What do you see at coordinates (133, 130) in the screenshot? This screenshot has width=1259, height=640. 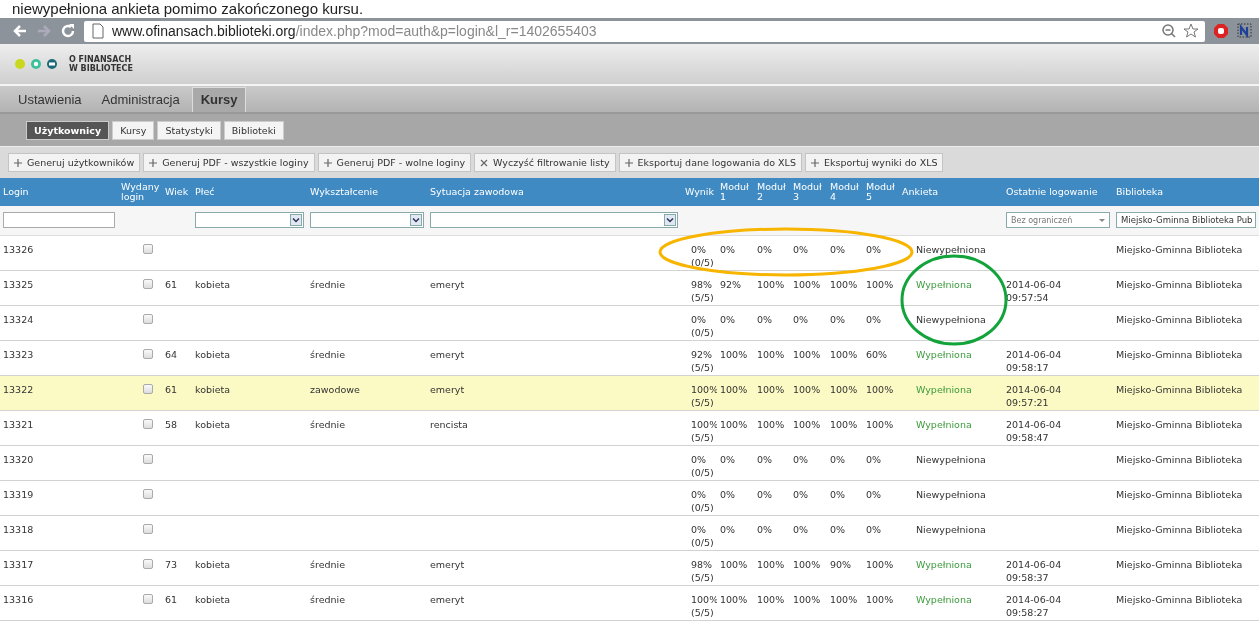 I see `sub-tab: Kursy` at bounding box center [133, 130].